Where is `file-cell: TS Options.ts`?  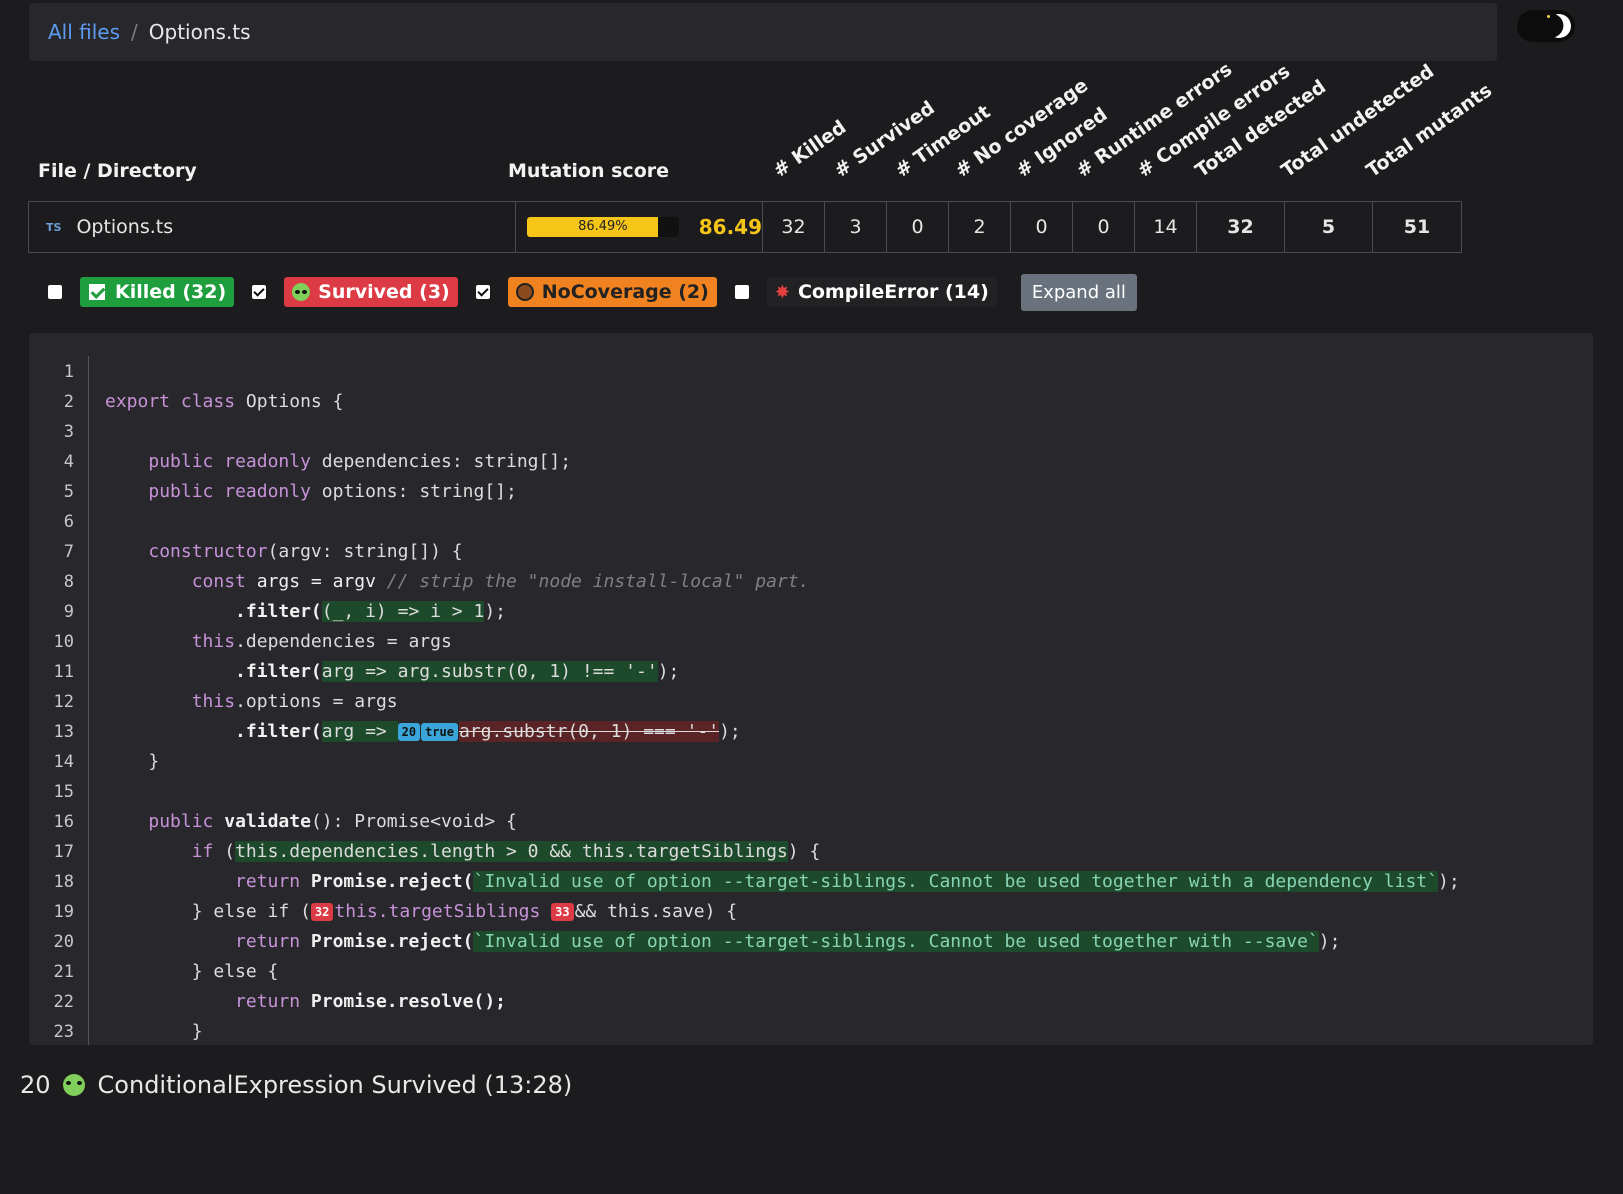 file-cell: TS Options.ts is located at coordinates (272, 227).